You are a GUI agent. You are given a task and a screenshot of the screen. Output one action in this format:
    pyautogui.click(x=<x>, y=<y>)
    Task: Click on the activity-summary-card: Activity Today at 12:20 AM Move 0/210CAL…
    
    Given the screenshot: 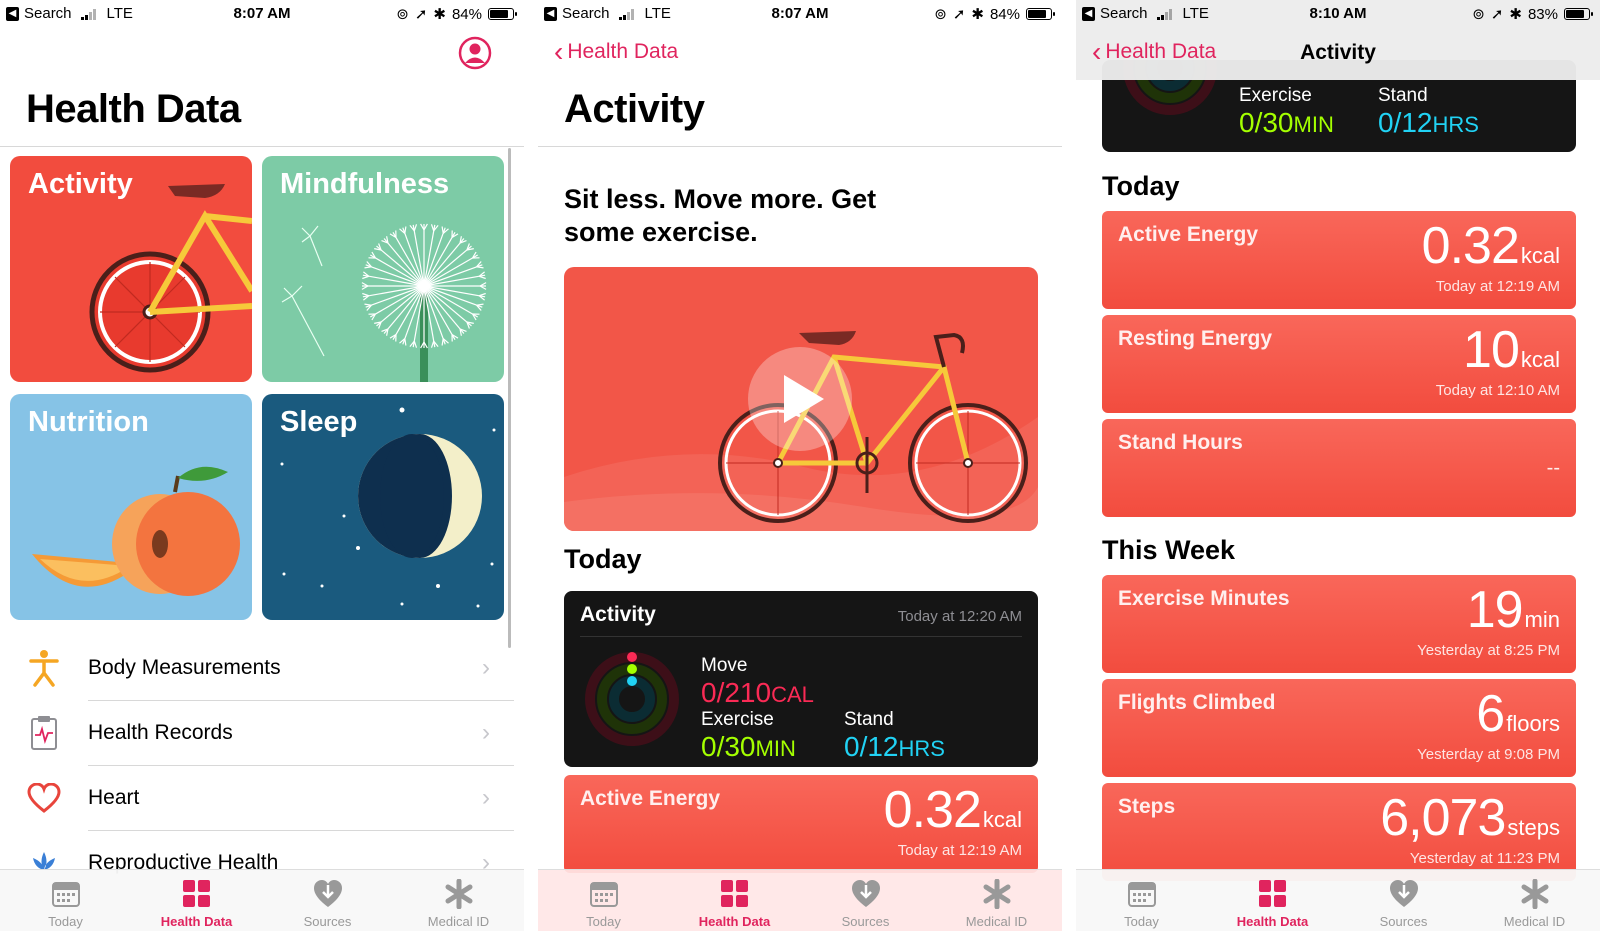 What is the action you would take?
    pyautogui.click(x=801, y=679)
    